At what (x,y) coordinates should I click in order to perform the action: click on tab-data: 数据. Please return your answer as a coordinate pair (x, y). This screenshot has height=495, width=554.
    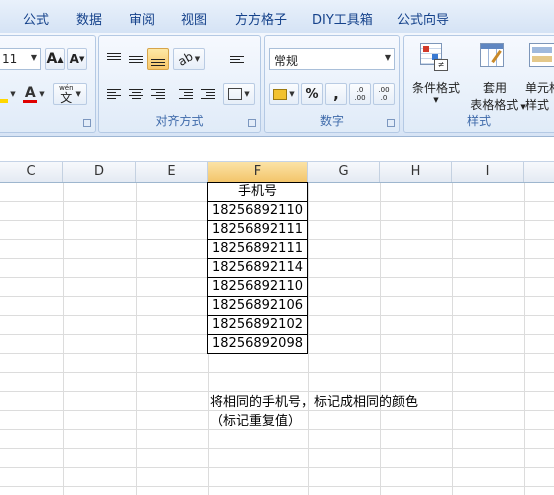
    Looking at the image, I should click on (89, 18).